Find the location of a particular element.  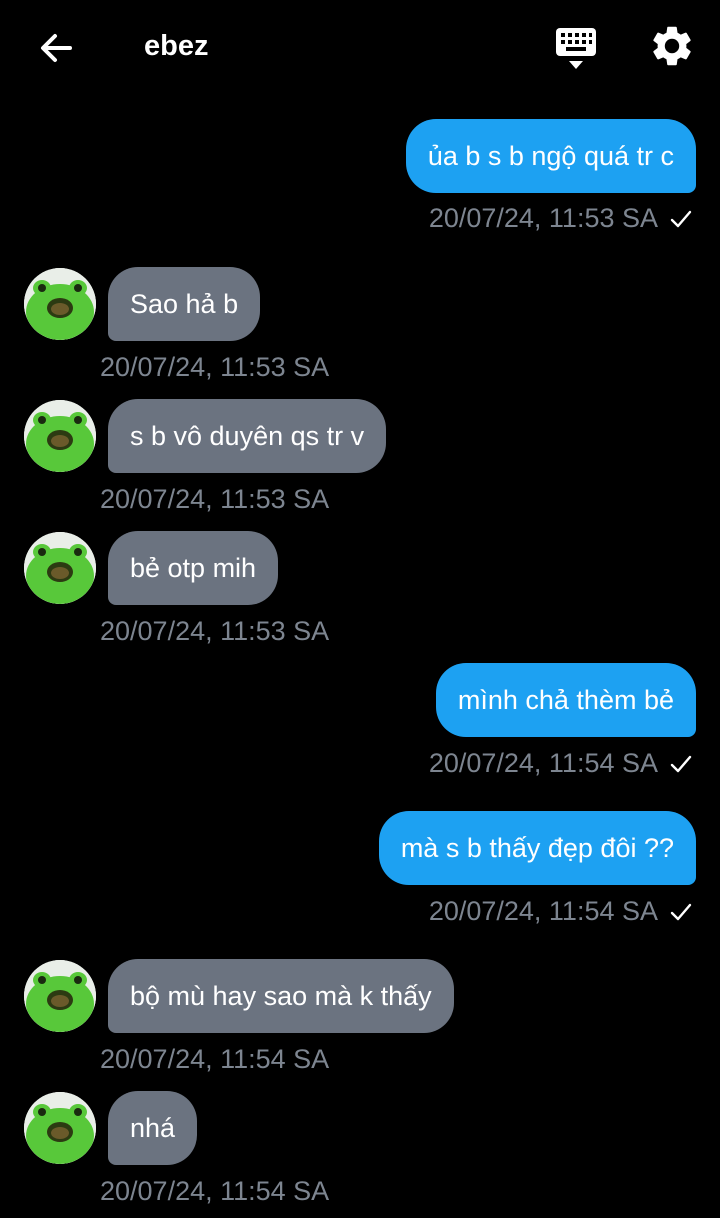

contact-name: ebez is located at coordinates (176, 46).